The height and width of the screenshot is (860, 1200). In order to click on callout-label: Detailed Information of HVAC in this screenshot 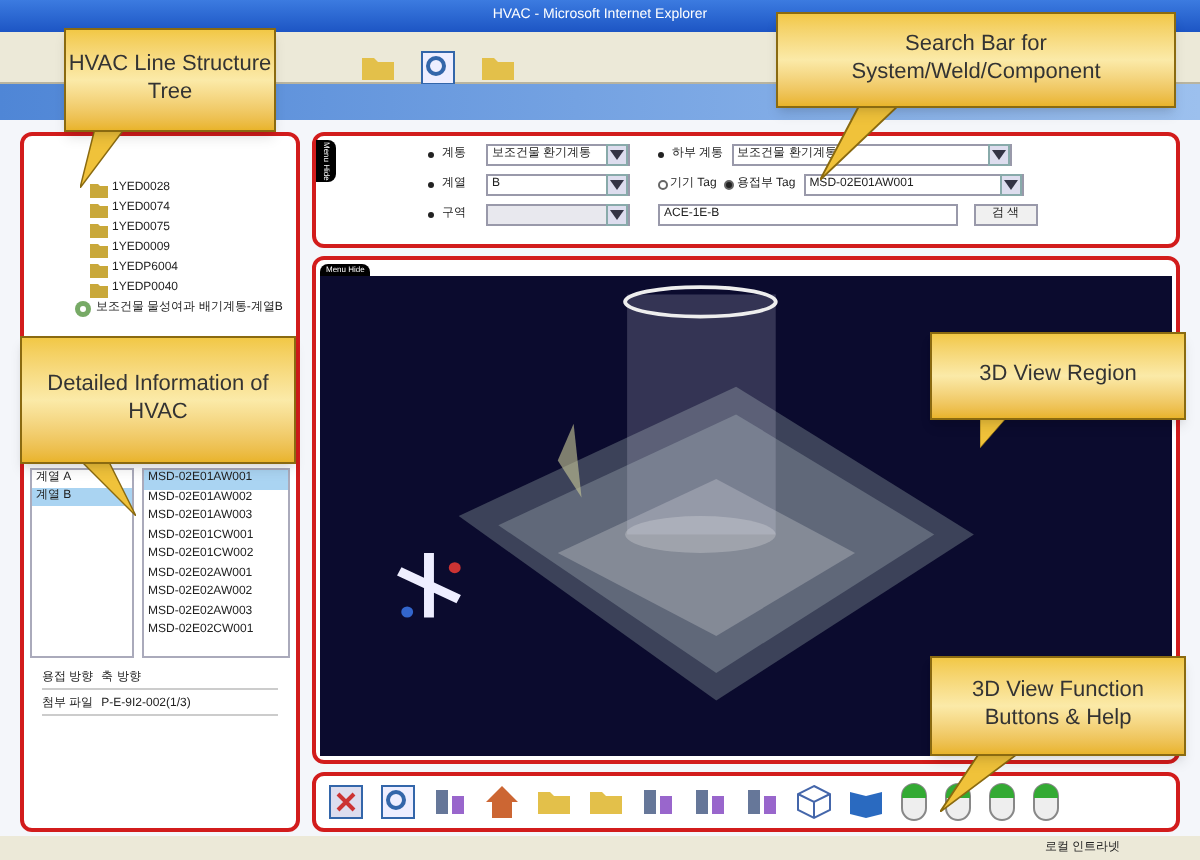, I will do `click(158, 400)`.